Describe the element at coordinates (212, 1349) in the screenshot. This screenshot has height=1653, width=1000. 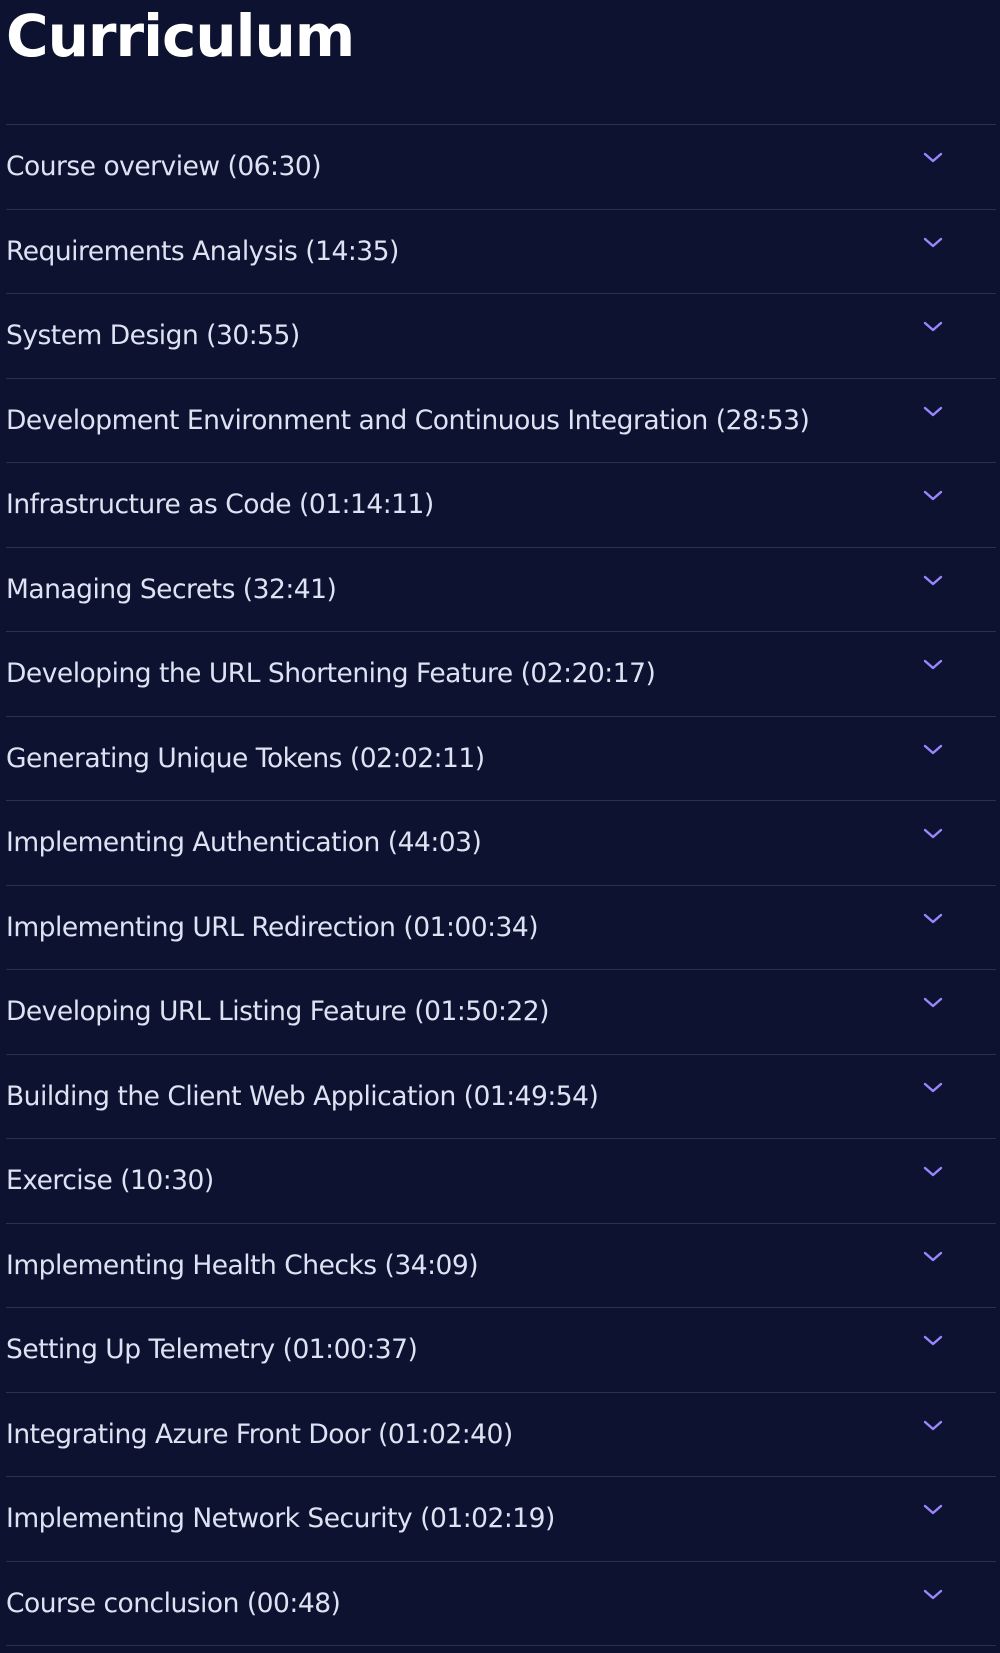
I see `section-title: Setting Up Telemetry (01:00:37)` at that location.